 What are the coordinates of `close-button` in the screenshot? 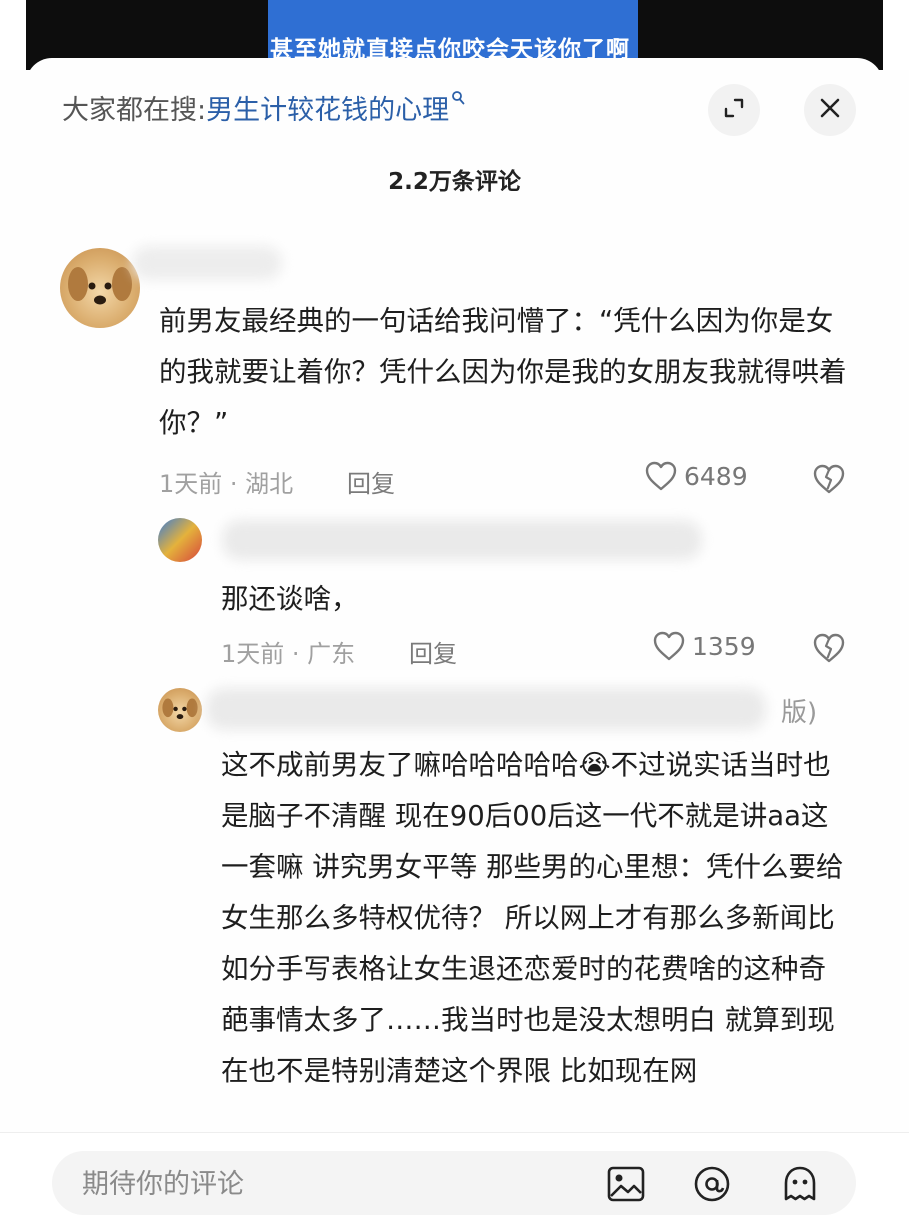 It's located at (830, 110).